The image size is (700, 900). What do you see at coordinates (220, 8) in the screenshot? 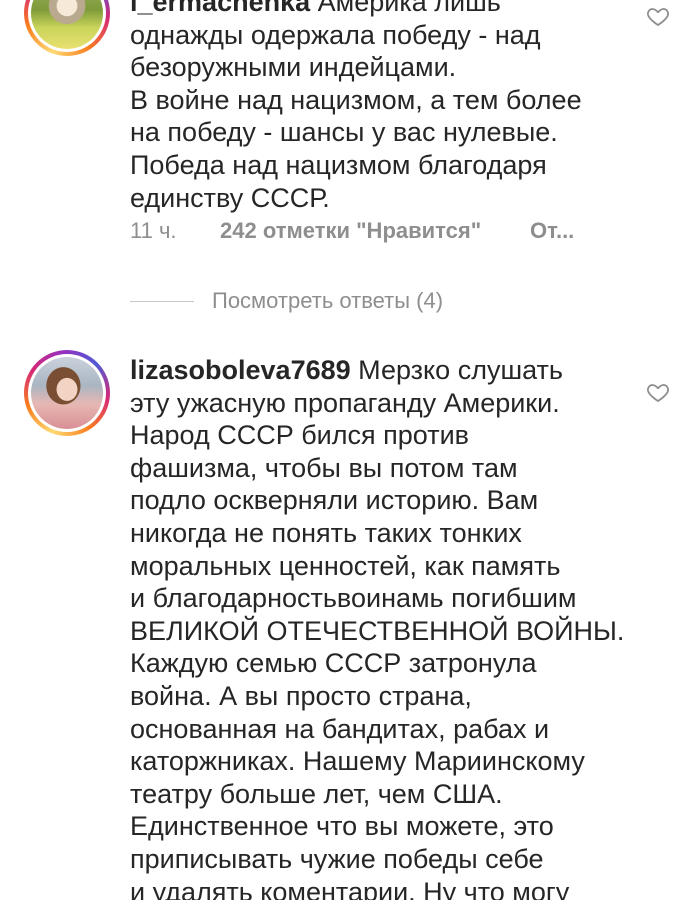
I see `comment-username: l_ermachenka` at bounding box center [220, 8].